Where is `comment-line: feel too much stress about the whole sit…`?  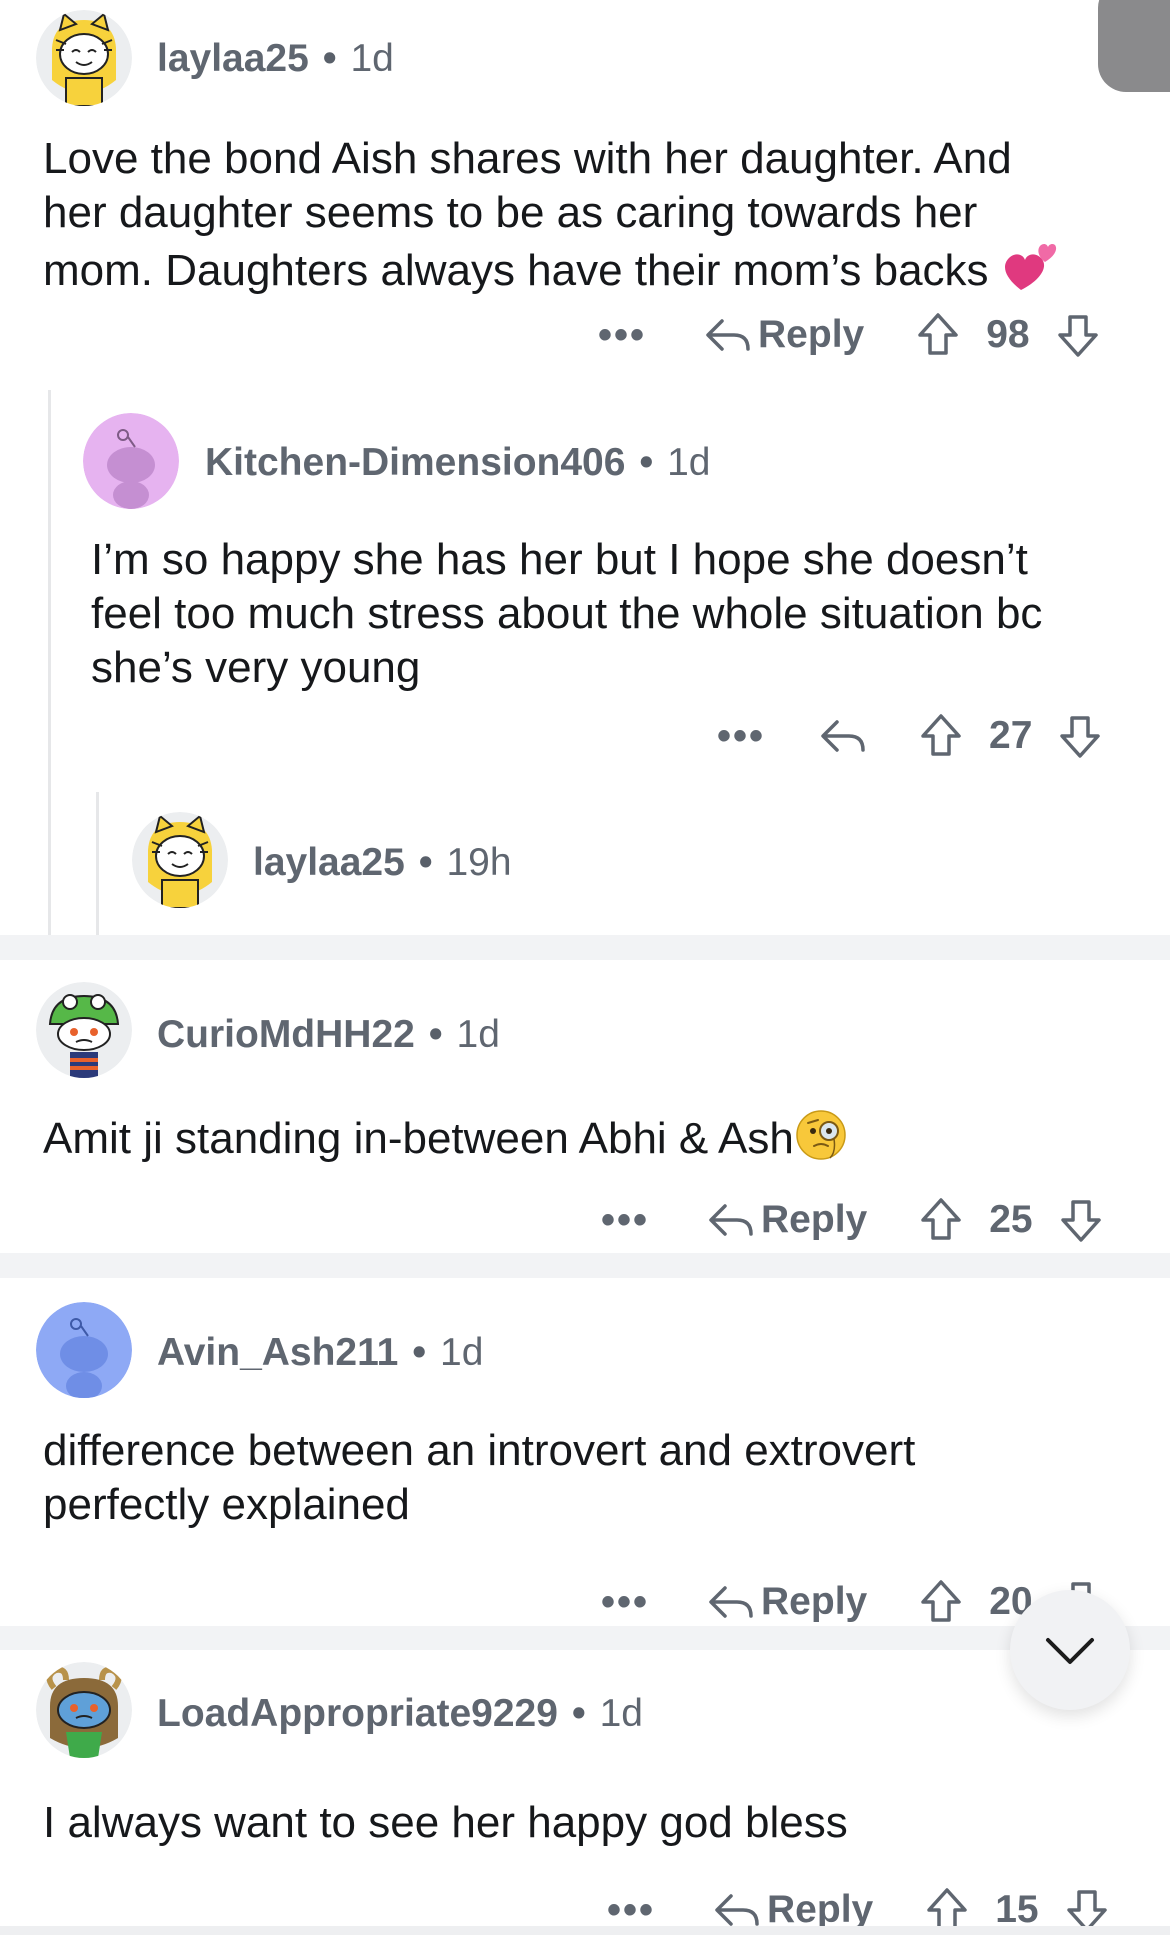
comment-line: feel too much stress about the whole sit… is located at coordinates (567, 613).